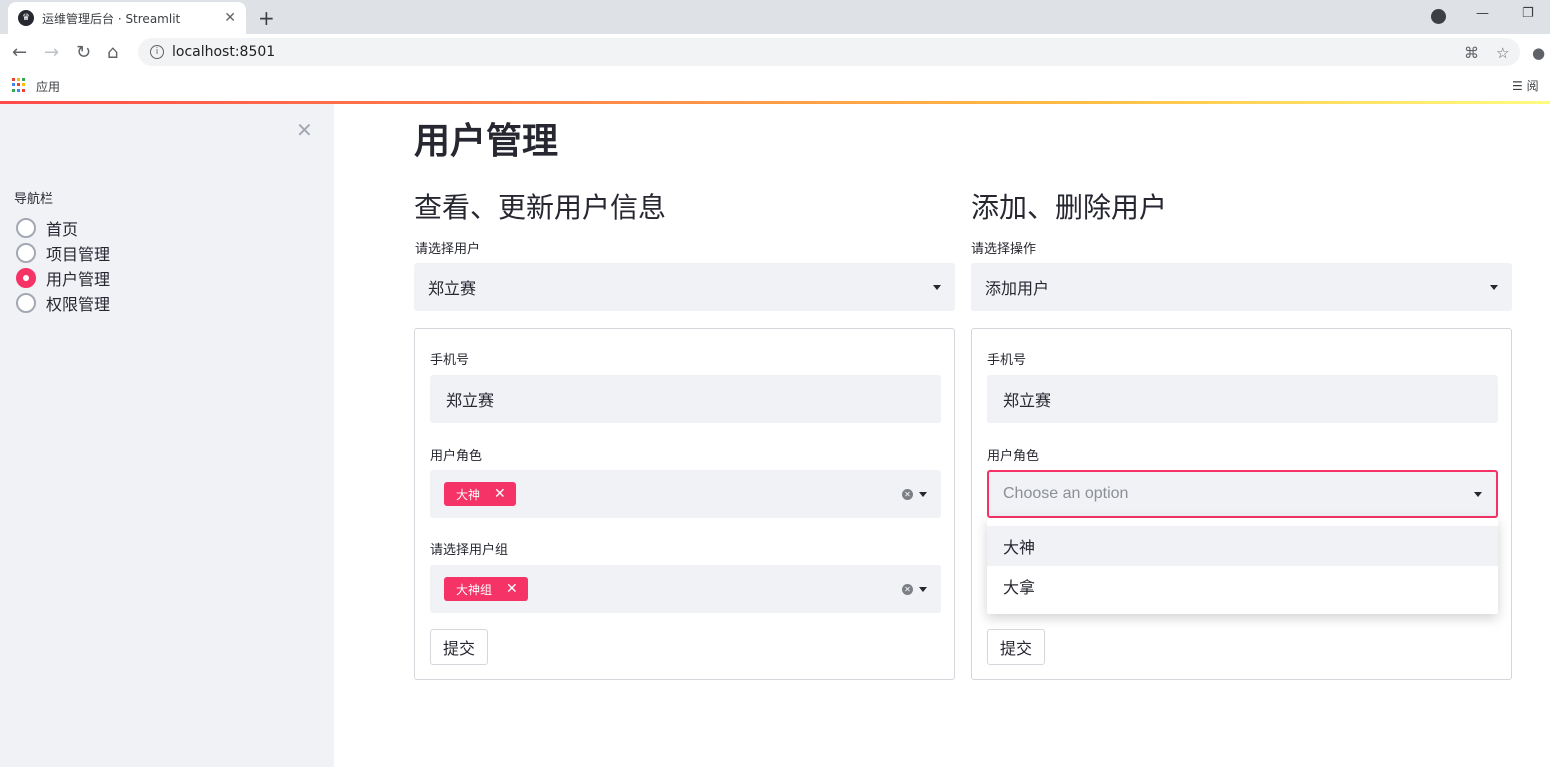 This screenshot has width=1550, height=767. What do you see at coordinates (34, 199) in the screenshot?
I see `nav-label: 导航栏` at bounding box center [34, 199].